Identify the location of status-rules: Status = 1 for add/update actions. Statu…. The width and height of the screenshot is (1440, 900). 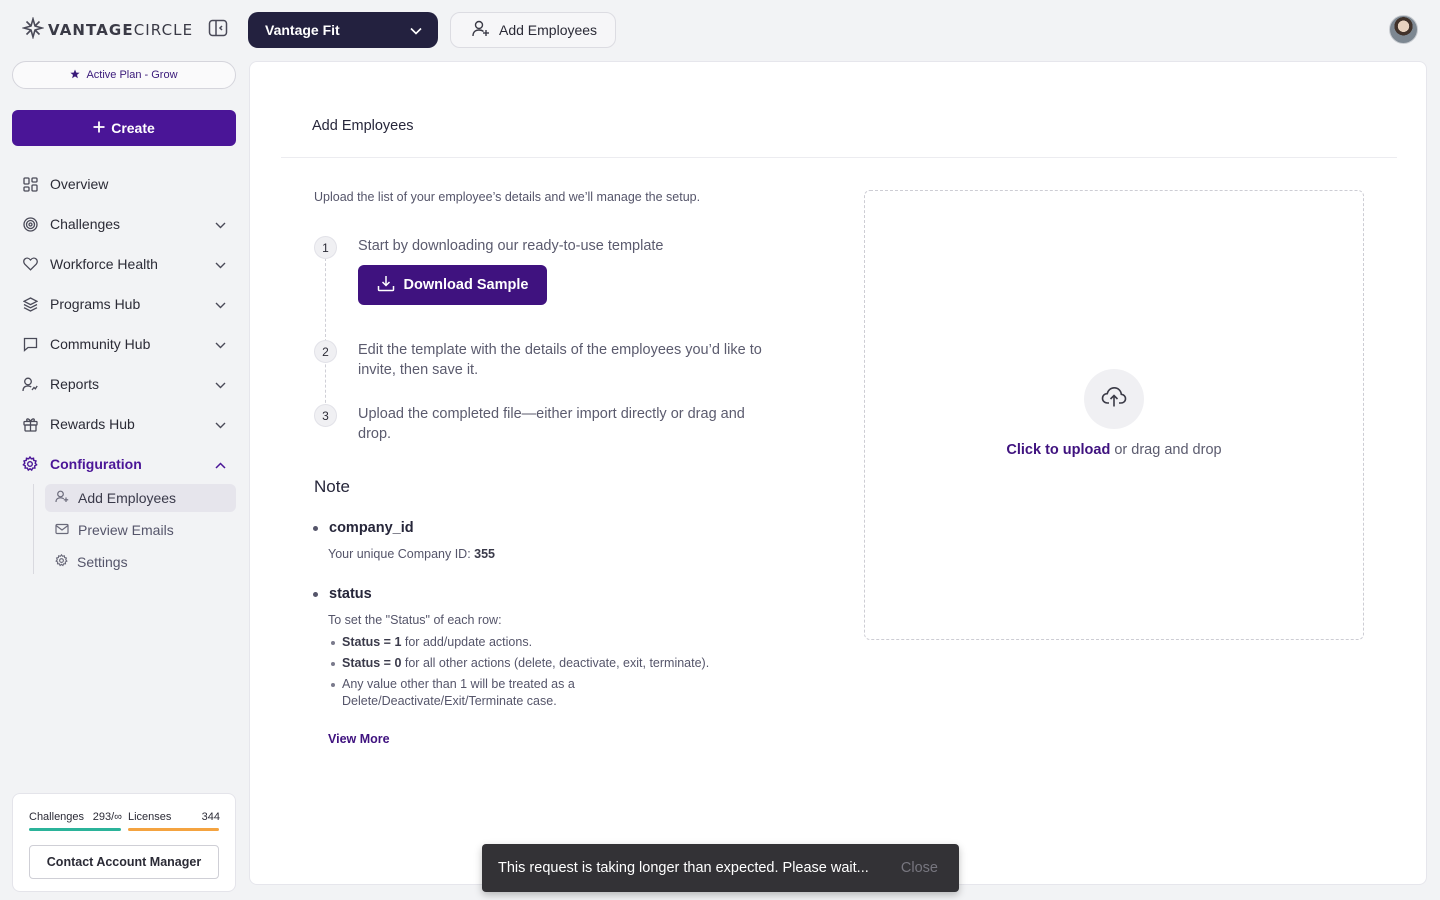
(555, 672).